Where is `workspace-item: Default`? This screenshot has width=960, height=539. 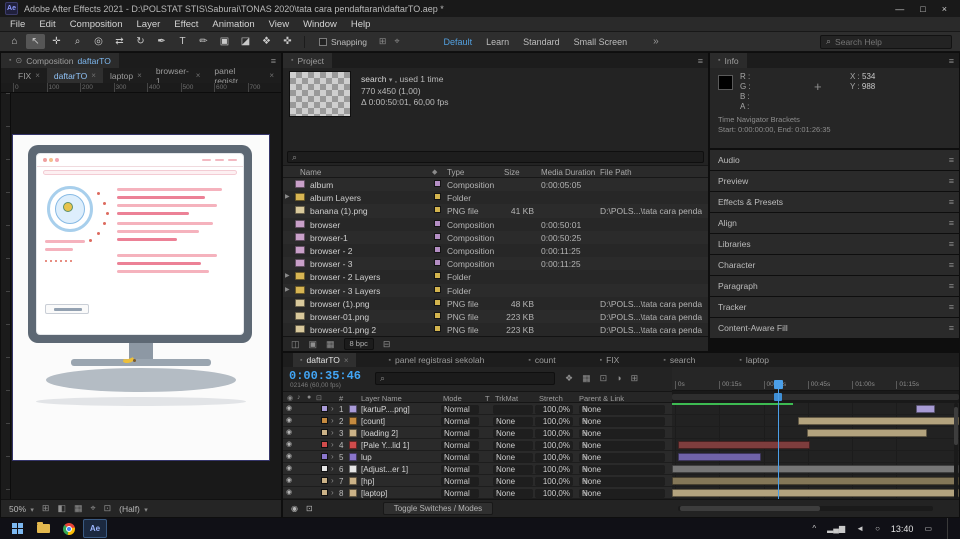 workspace-item: Default is located at coordinates (458, 42).